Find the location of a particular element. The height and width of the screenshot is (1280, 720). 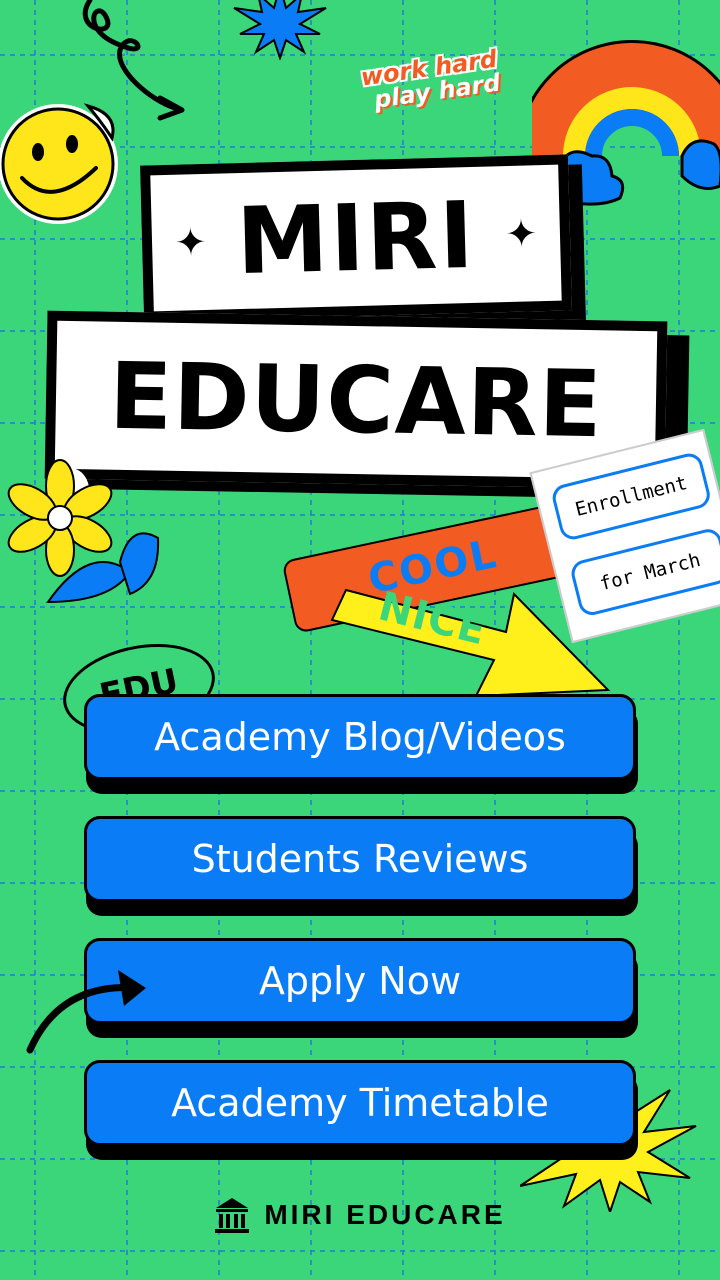

flower-icon is located at coordinates (83, 531).